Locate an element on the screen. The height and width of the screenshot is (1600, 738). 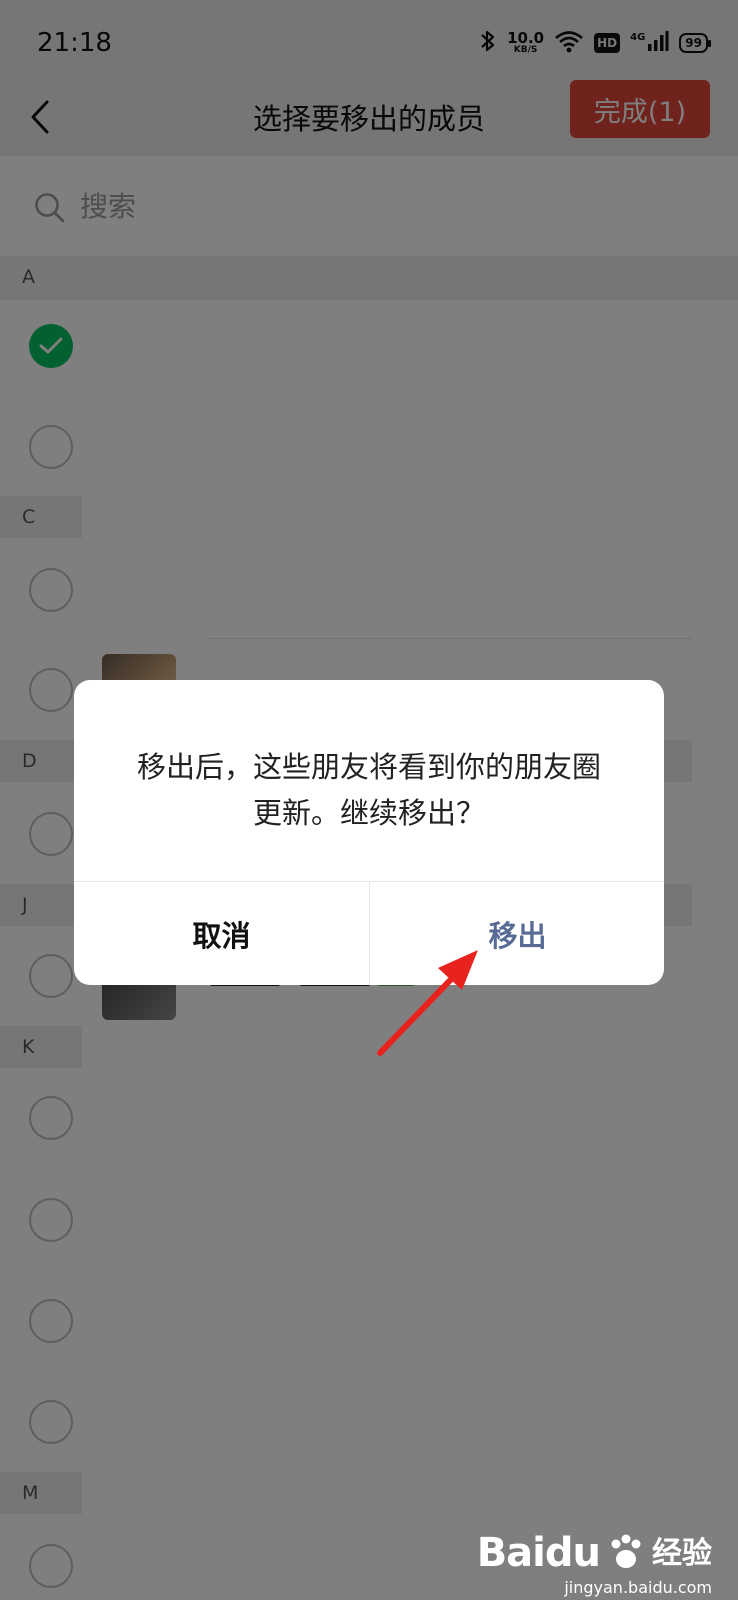
baidu-watermark: Baidu 经验 jingyan.baidu.com is located at coordinates (594, 1562).